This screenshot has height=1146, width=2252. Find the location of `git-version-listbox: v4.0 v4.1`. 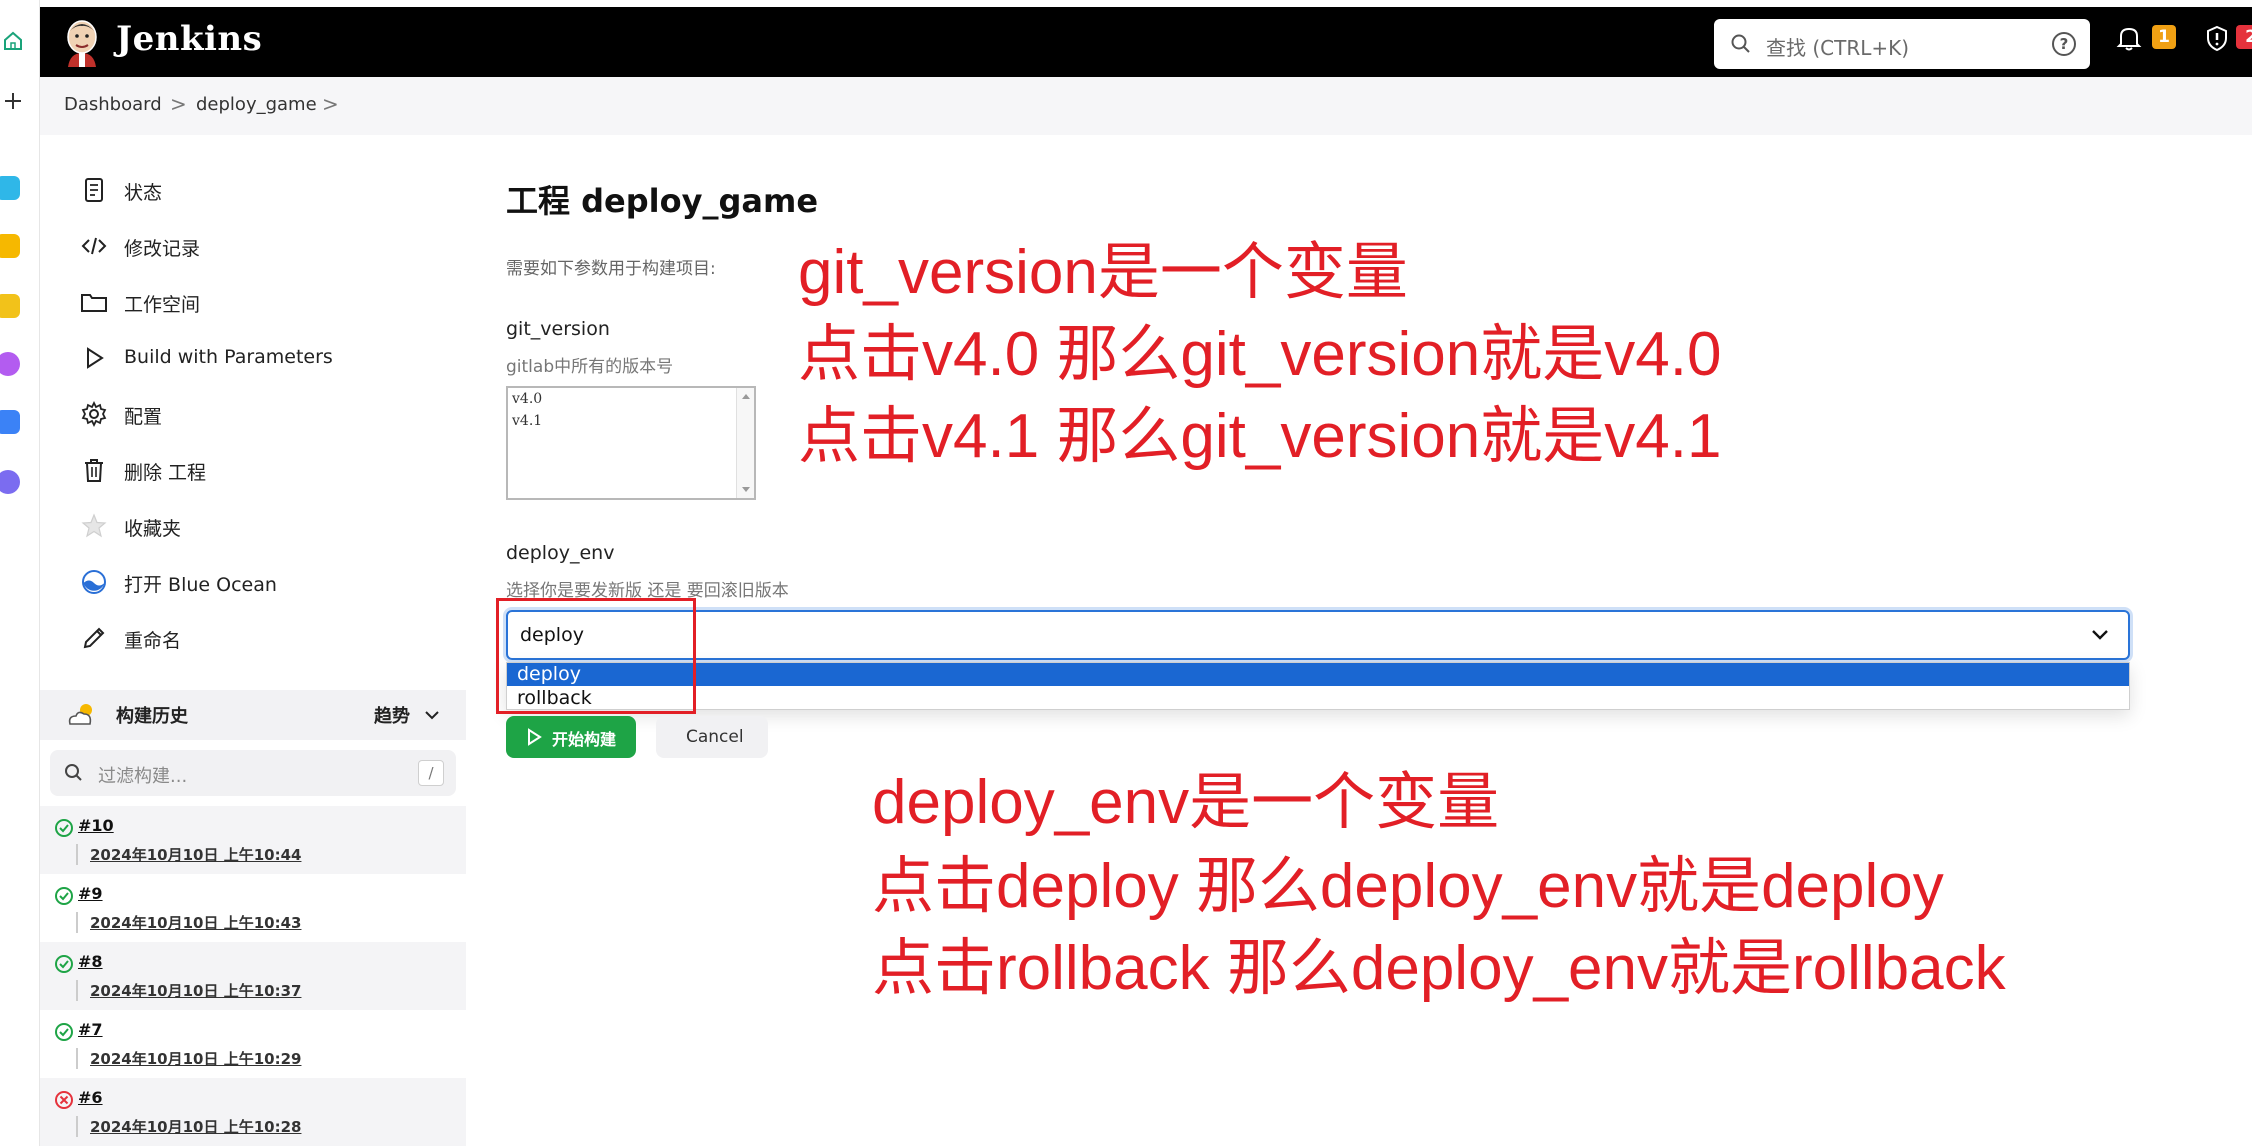

git-version-listbox: v4.0 v4.1 is located at coordinates (631, 443).